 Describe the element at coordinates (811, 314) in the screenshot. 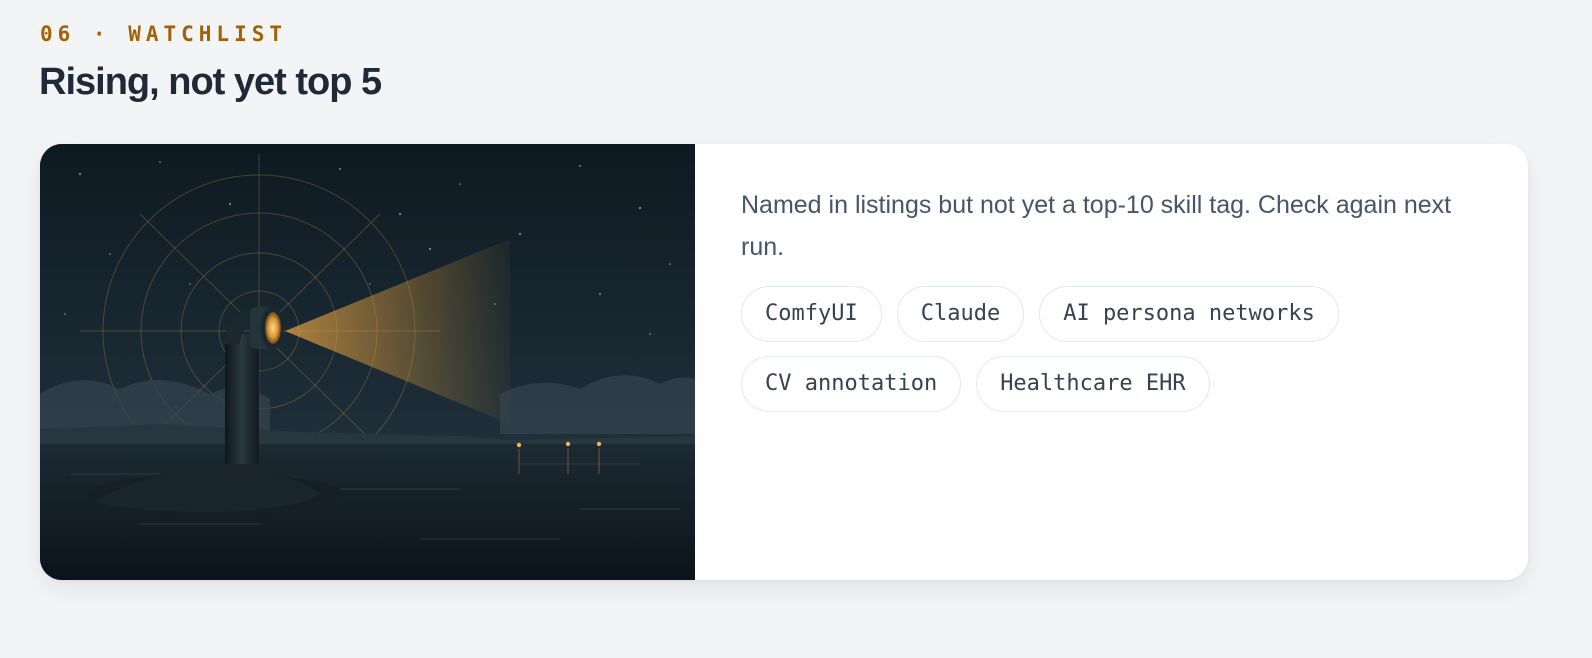

I see `tag-comfyui: ComfyUI` at that location.